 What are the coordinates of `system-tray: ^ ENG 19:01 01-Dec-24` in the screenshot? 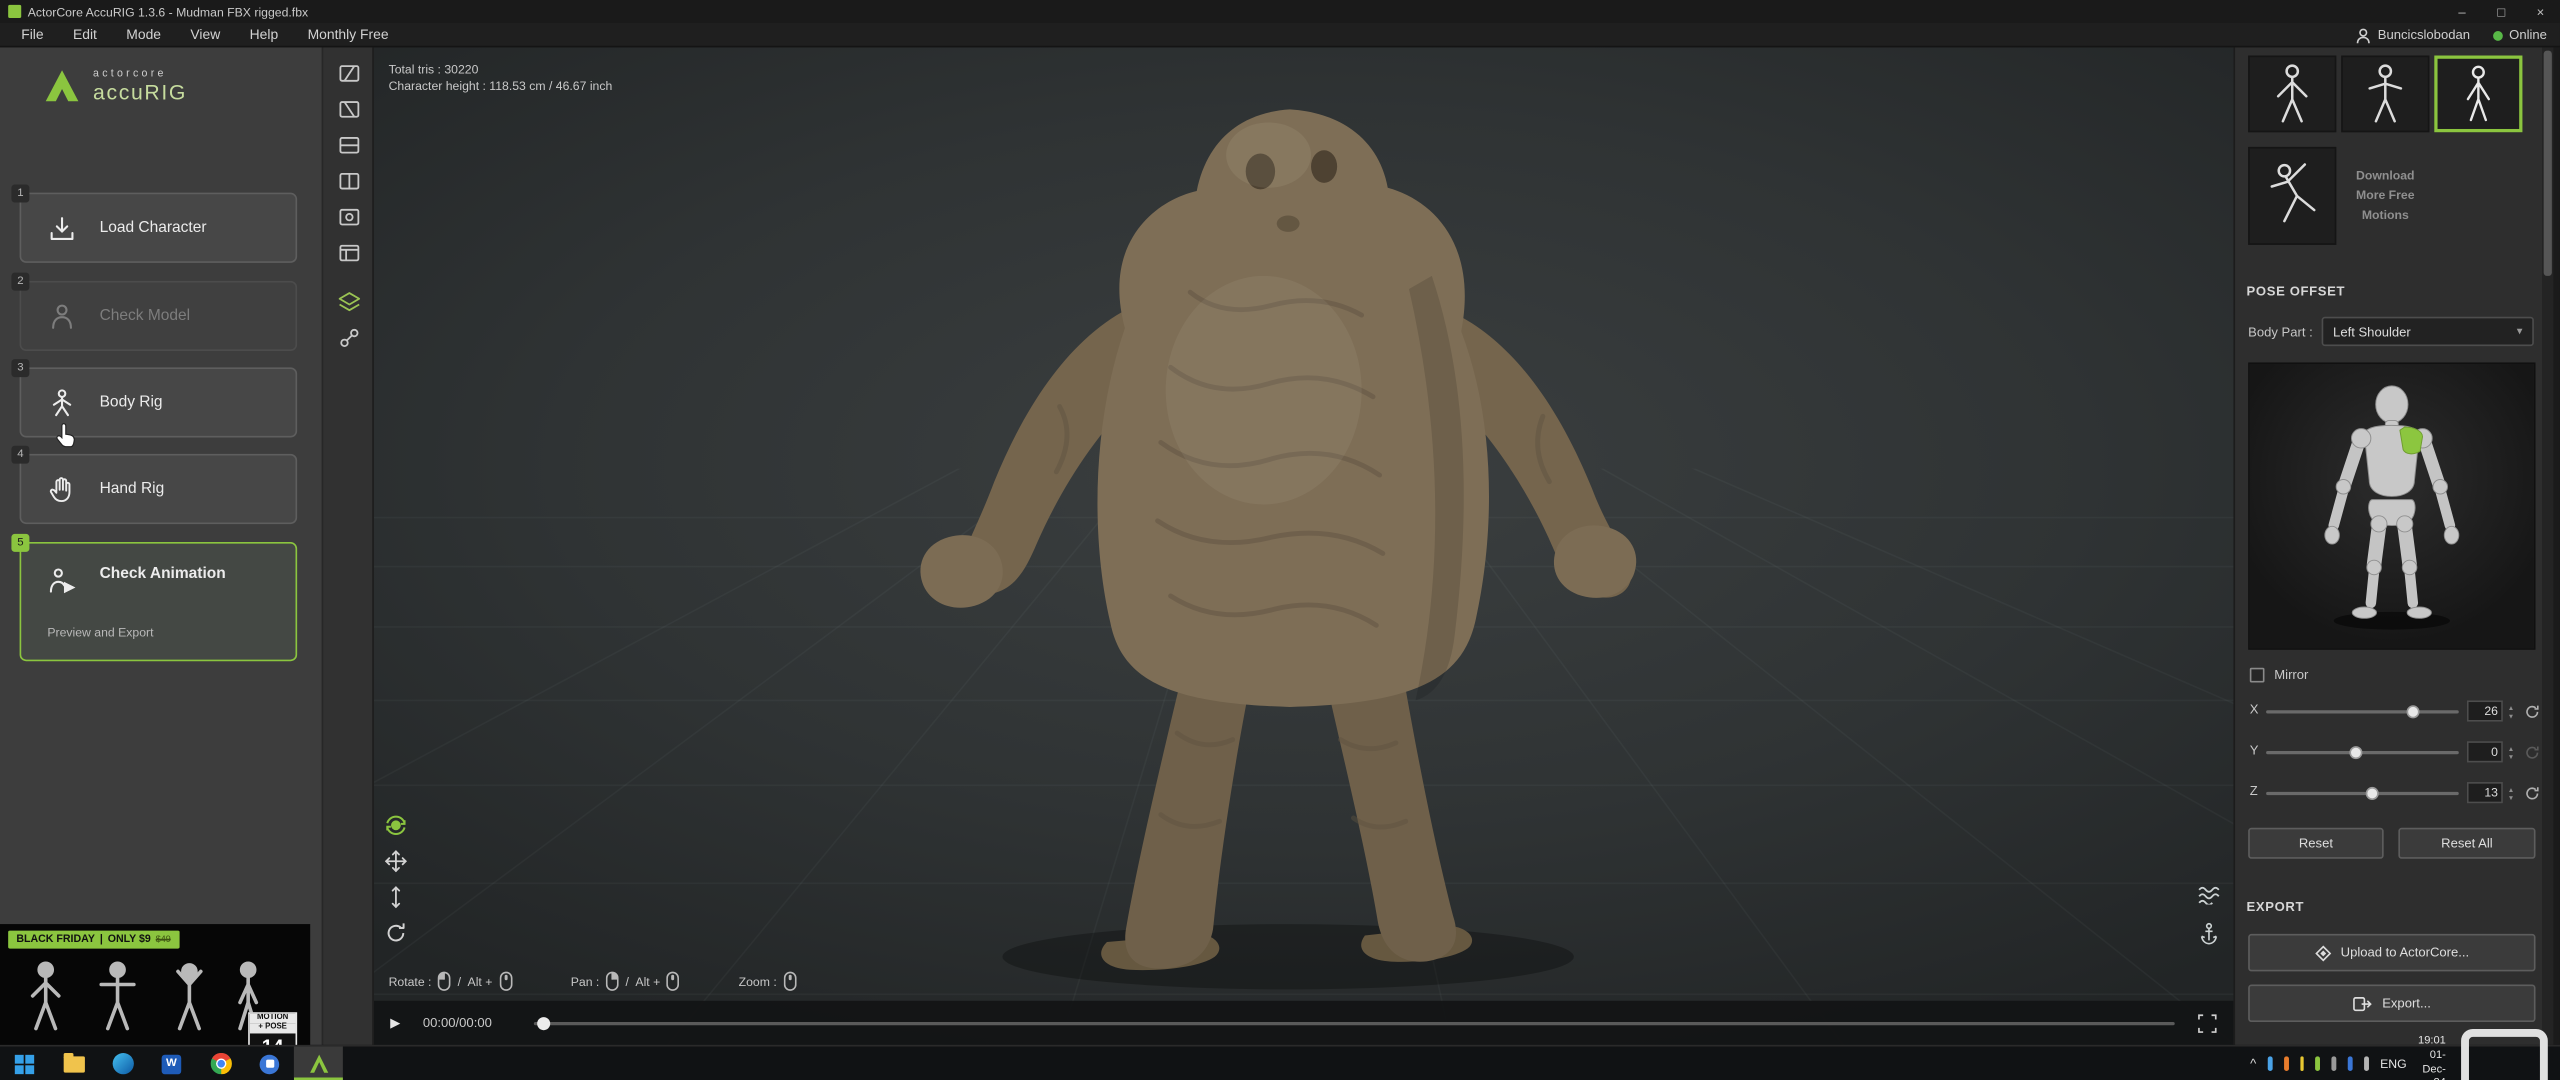 It's located at (2401, 1054).